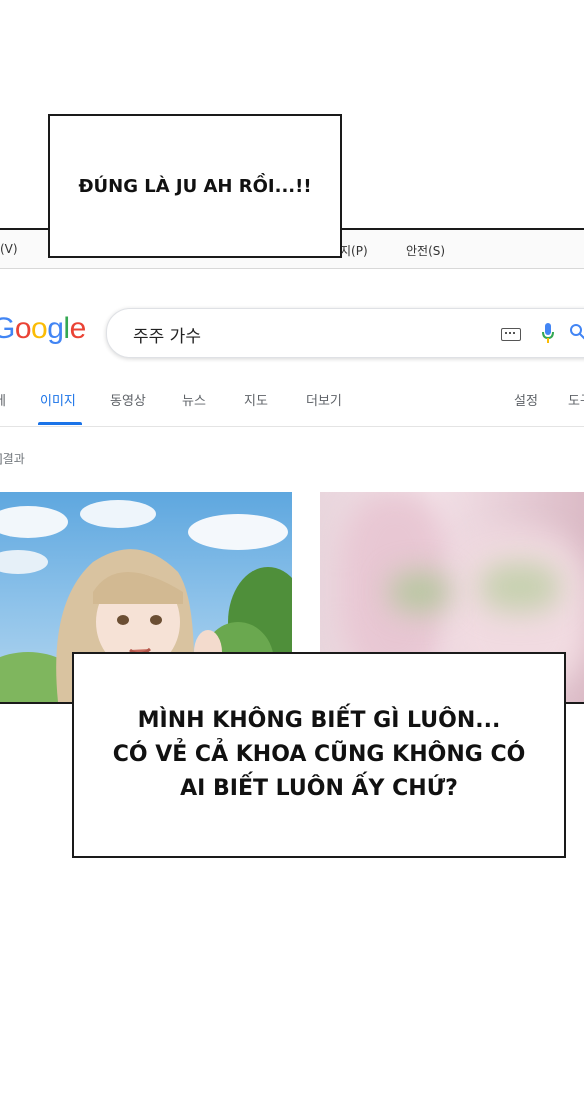 Image resolution: width=584 pixels, height=1094 pixels. What do you see at coordinates (548, 333) in the screenshot?
I see `mic-icon` at bounding box center [548, 333].